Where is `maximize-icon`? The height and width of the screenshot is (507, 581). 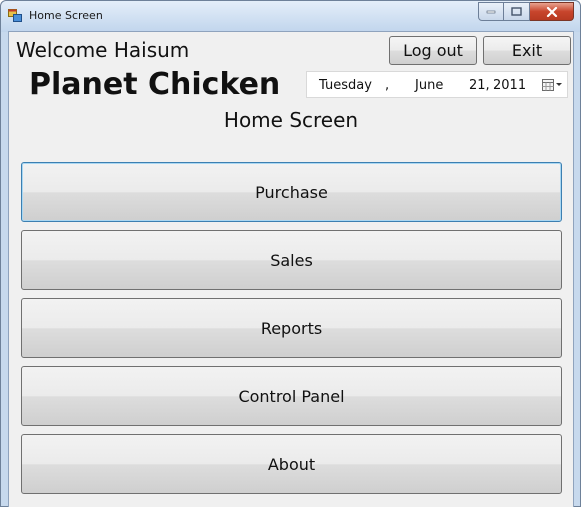 maximize-icon is located at coordinates (516, 11).